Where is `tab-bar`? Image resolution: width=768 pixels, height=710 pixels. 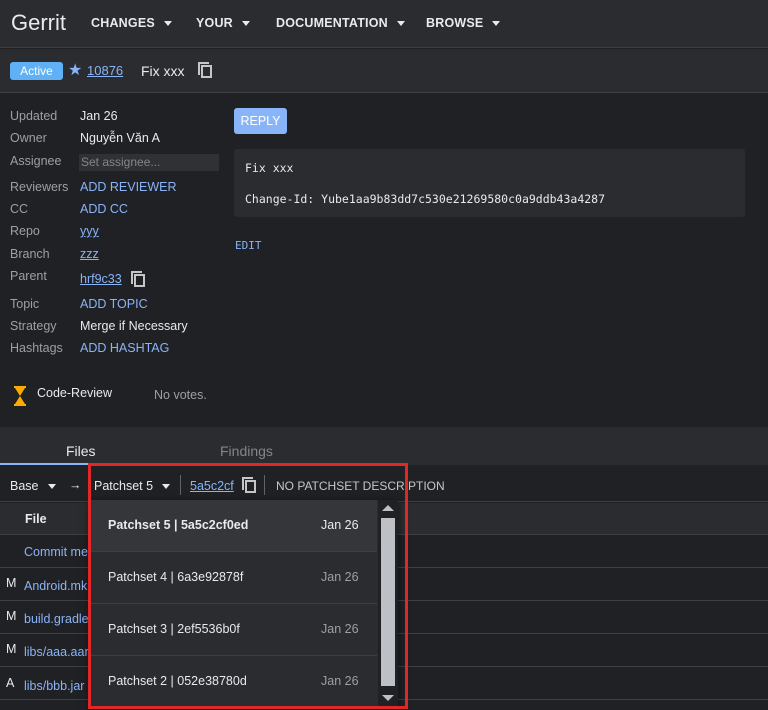
tab-bar is located at coordinates (384, 446).